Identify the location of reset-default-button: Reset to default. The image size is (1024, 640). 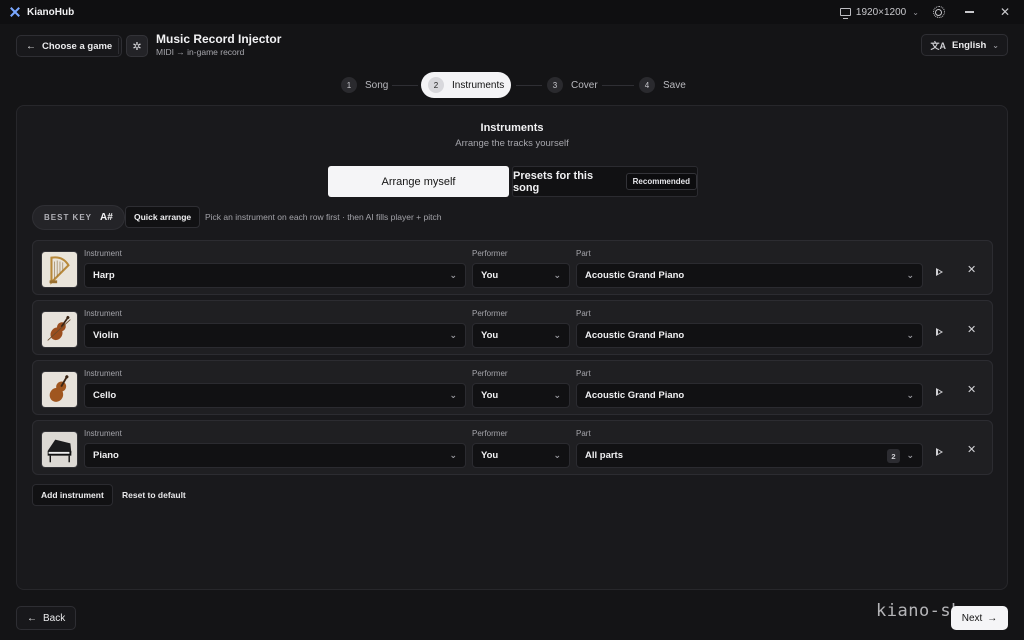
(154, 495).